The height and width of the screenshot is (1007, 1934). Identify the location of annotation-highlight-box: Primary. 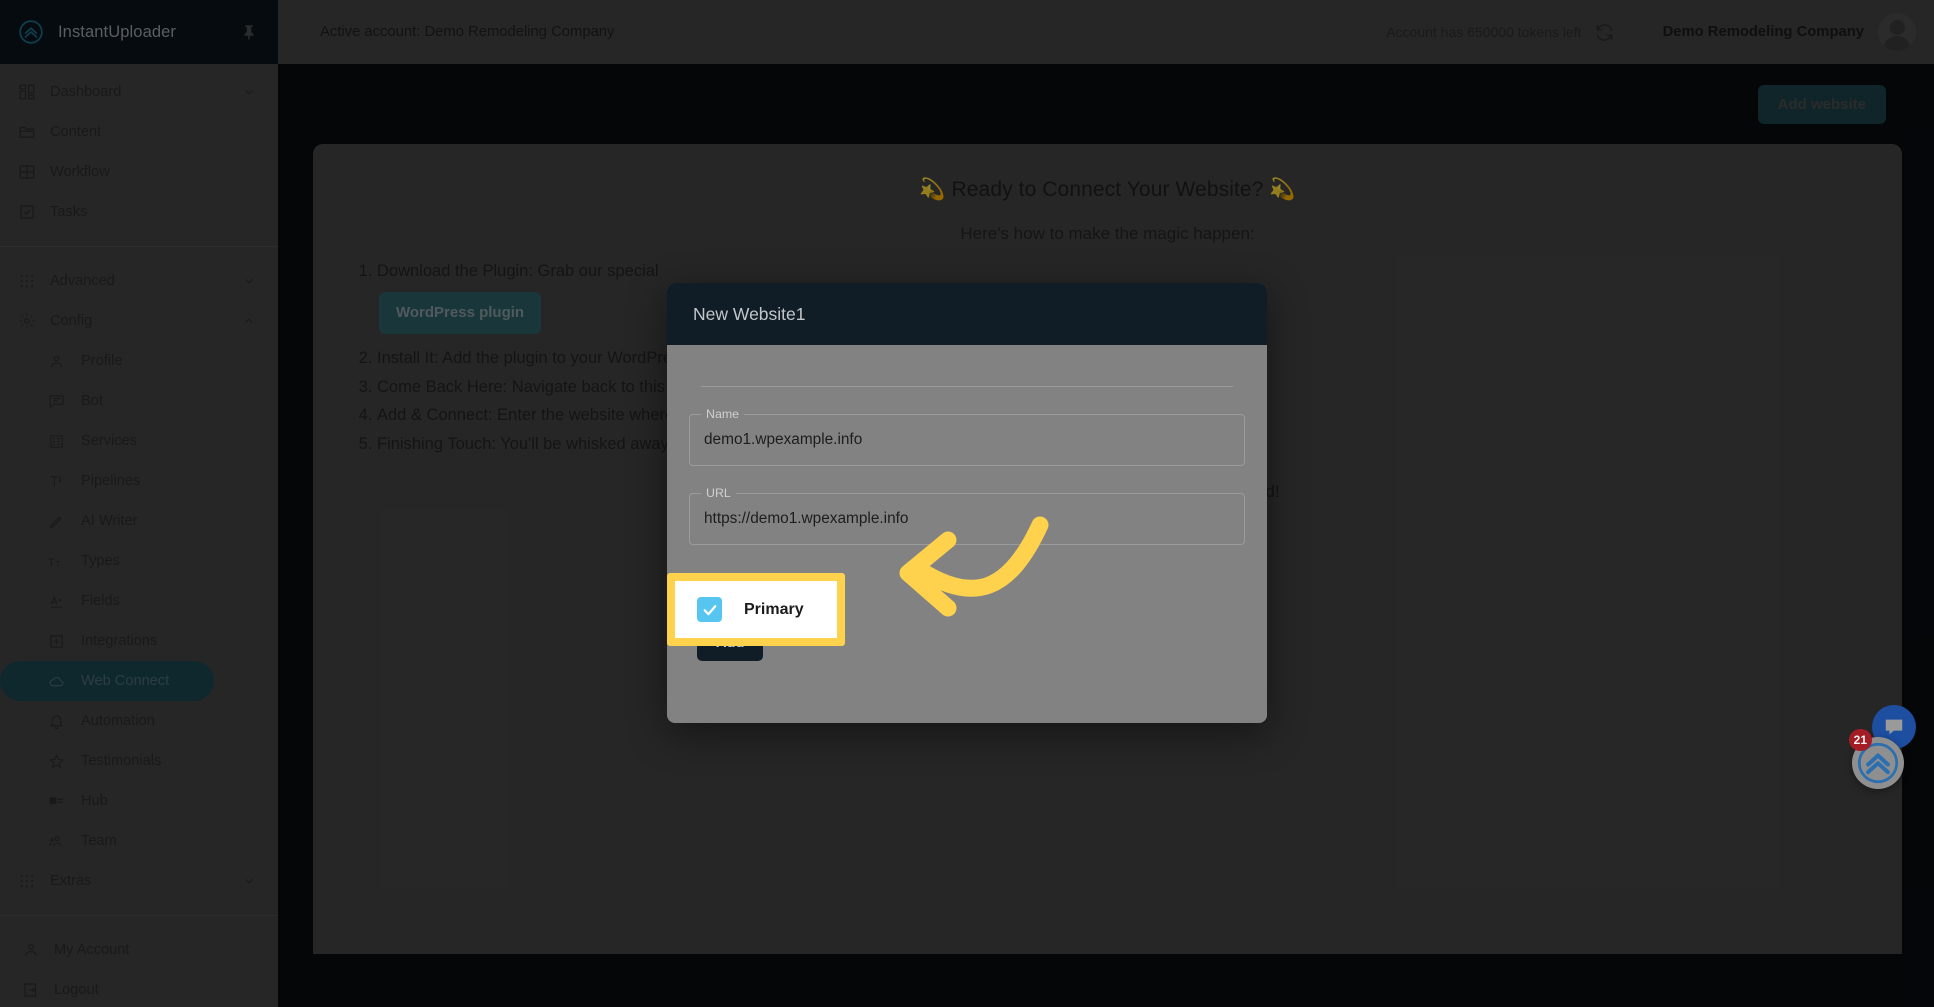
(756, 609).